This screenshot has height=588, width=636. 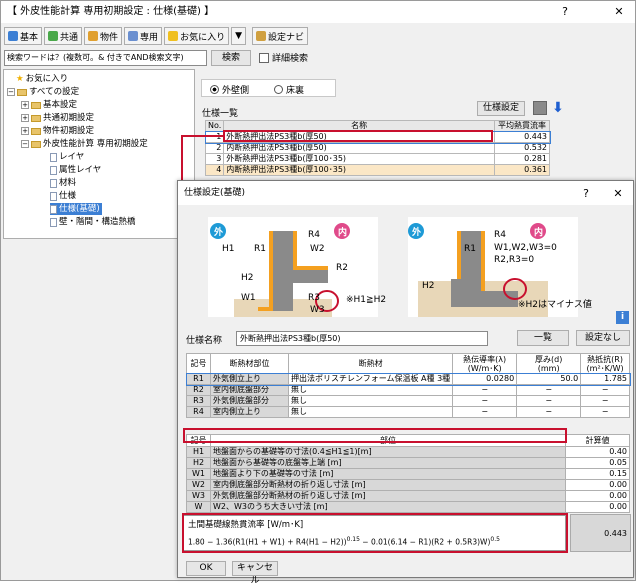 I want to click on dialog-title-bar: 仕様設定(基礎) ? ✕, so click(x=405, y=193).